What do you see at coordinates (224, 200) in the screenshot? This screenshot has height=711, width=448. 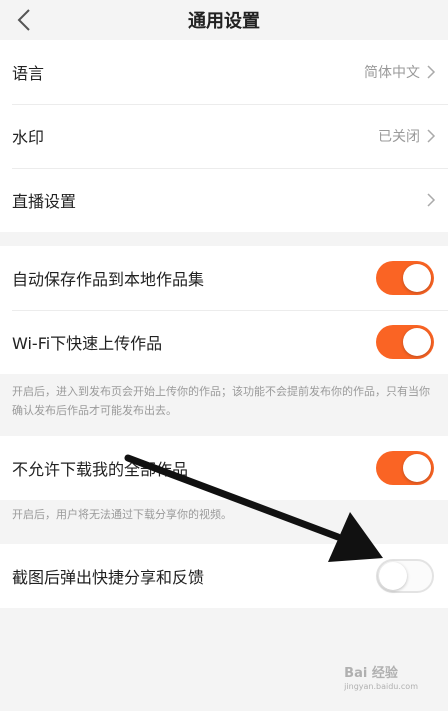 I see `live-settings-row: 直播设置` at bounding box center [224, 200].